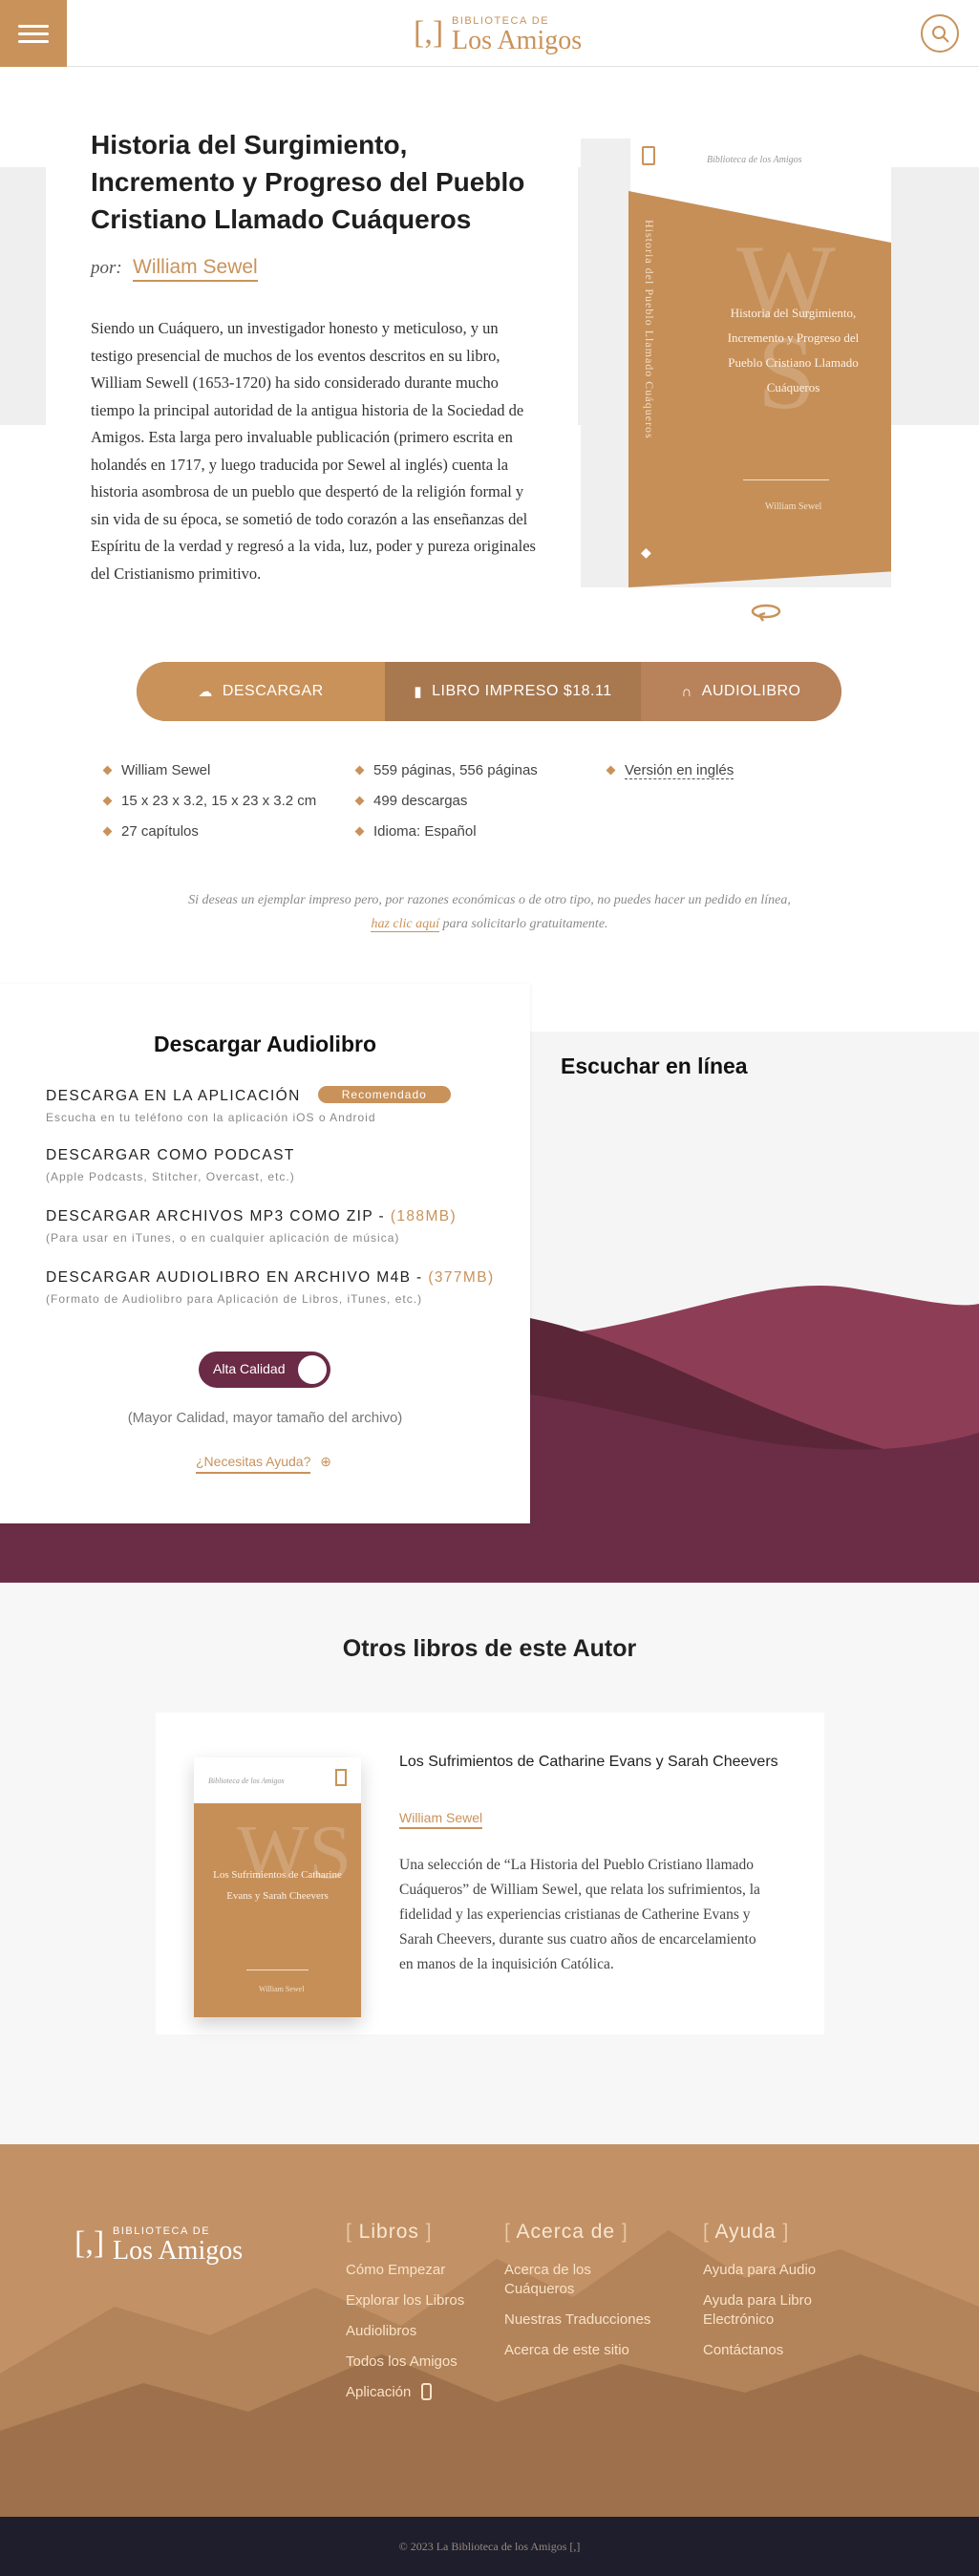 Image resolution: width=979 pixels, height=2576 pixels. Describe the element at coordinates (405, 924) in the screenshot. I see `request-free-link: haz clic aquí` at that location.